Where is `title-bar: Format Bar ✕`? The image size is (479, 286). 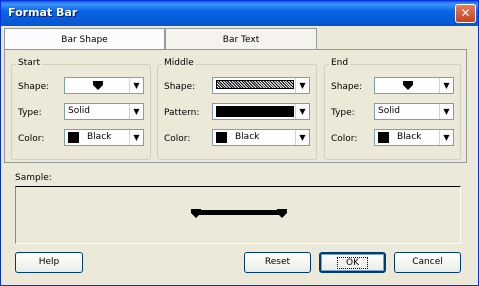 title-bar: Format Bar ✕ is located at coordinates (239, 13).